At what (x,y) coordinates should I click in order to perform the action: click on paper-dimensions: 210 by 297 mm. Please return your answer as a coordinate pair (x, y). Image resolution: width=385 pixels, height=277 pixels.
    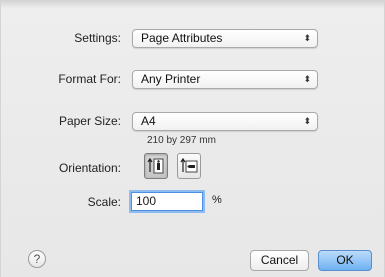
    Looking at the image, I should click on (181, 140).